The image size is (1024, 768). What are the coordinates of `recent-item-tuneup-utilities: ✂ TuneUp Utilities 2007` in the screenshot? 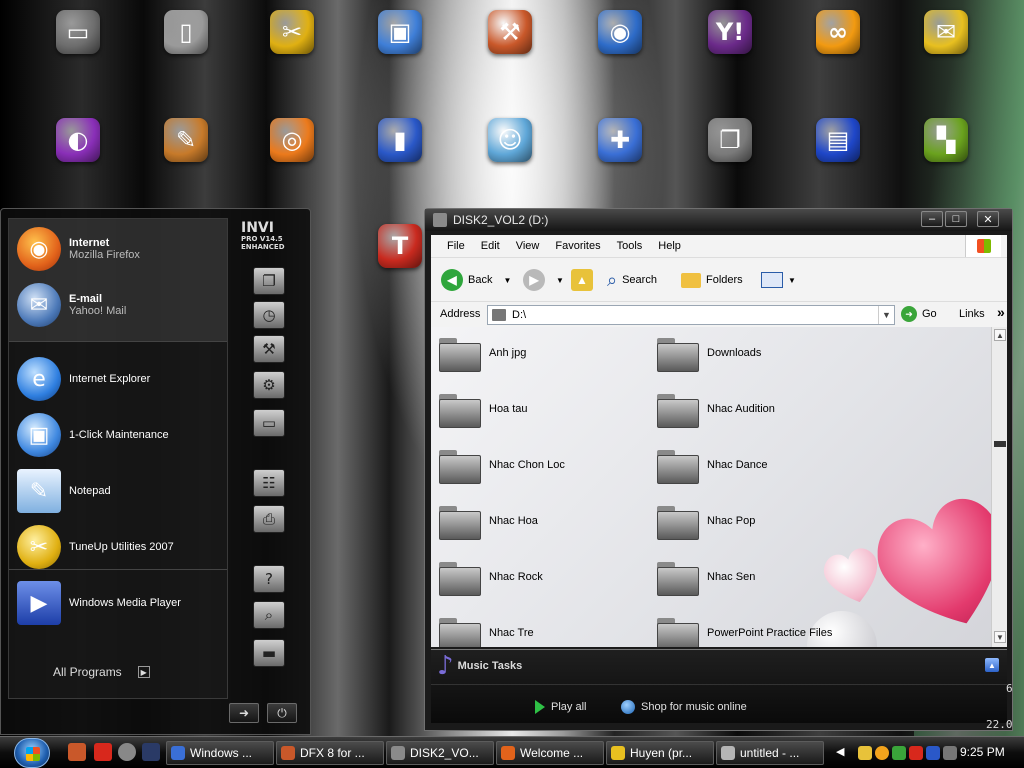 It's located at (119, 547).